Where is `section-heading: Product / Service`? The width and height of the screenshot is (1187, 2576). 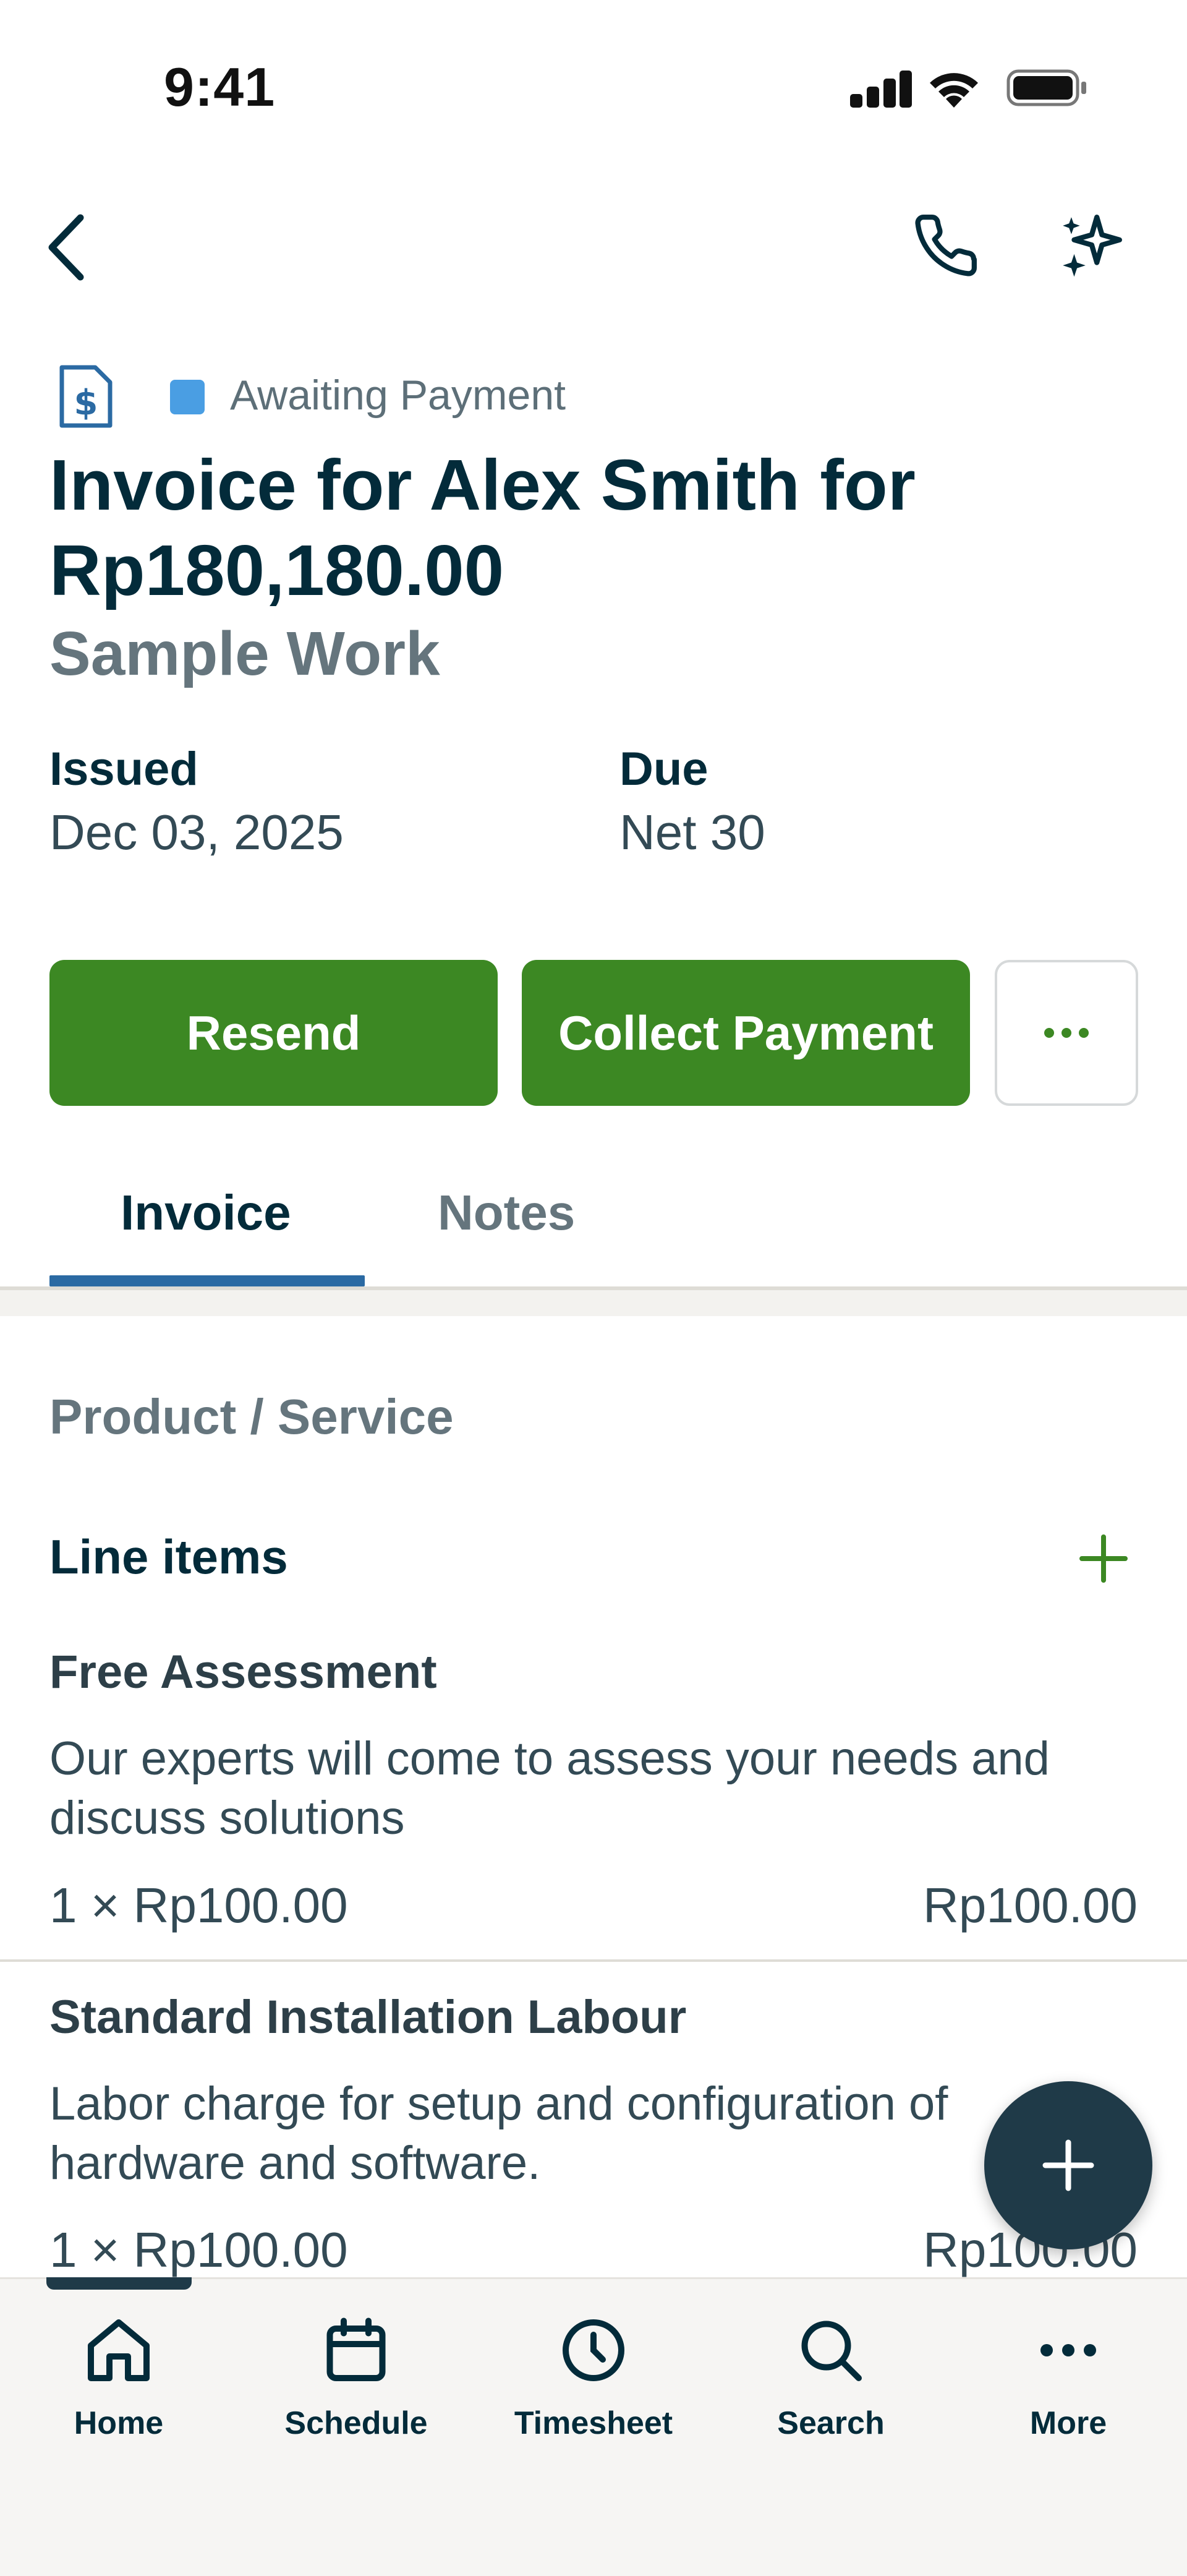
section-heading: Product / Service is located at coordinates (252, 1416).